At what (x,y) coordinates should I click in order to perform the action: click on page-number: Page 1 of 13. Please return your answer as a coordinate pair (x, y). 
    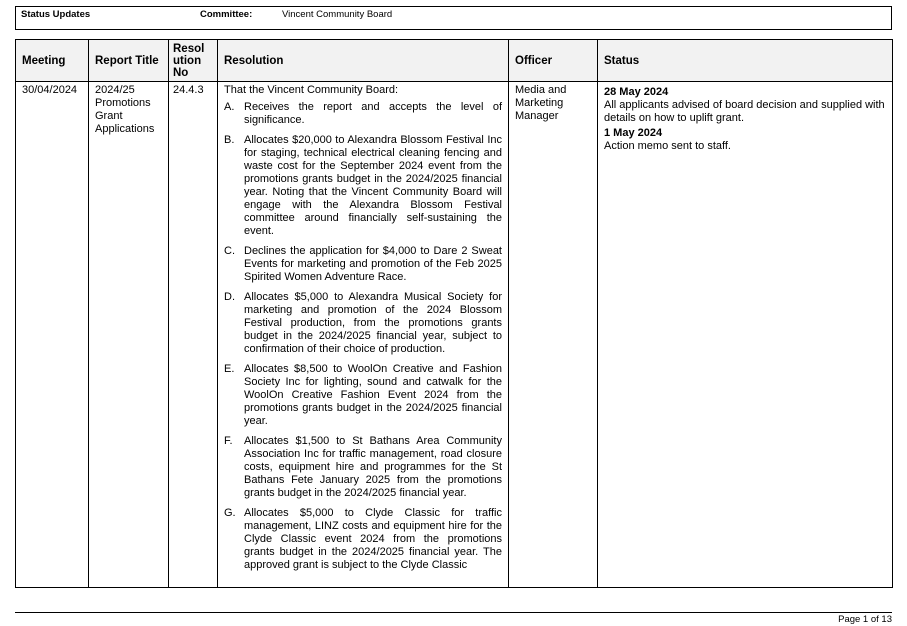
    Looking at the image, I should click on (865, 619).